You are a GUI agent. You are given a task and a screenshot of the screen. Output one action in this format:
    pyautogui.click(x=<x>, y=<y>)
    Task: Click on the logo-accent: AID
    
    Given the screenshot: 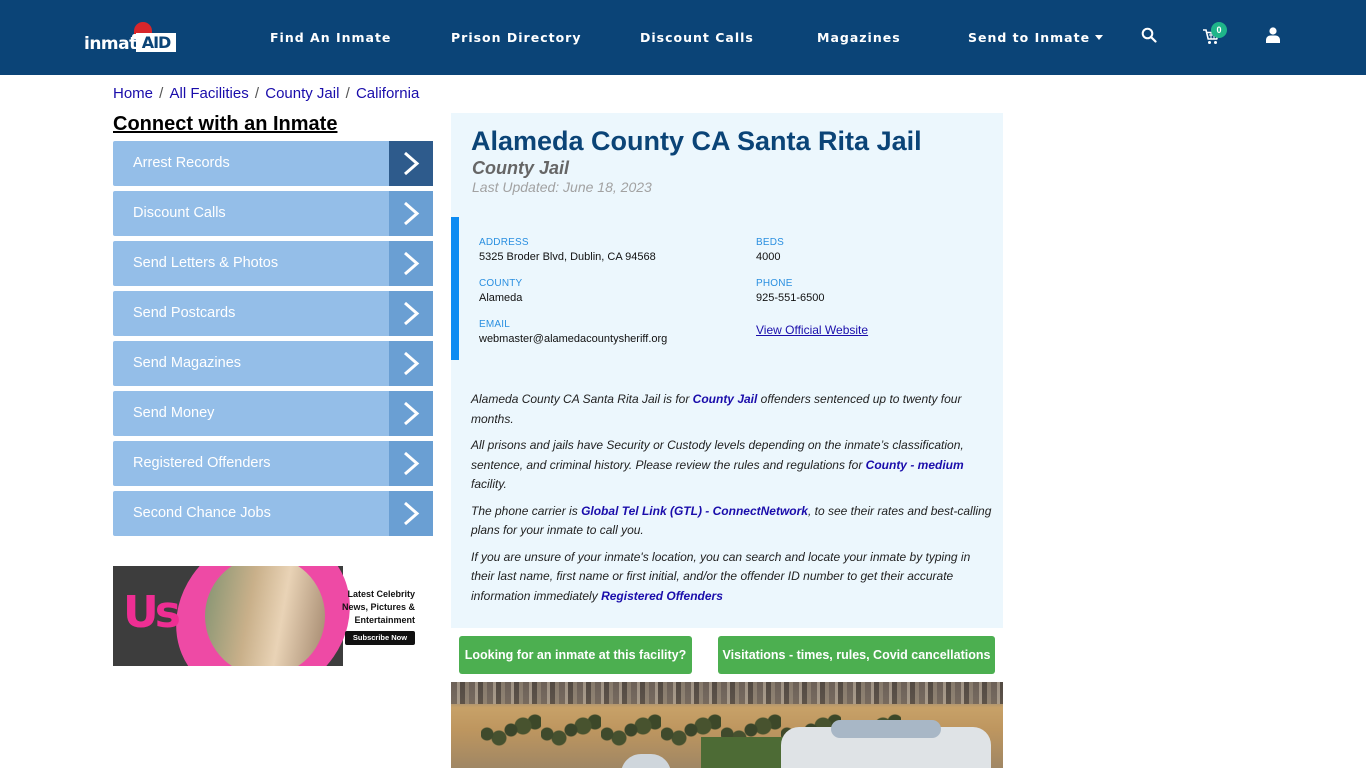 What is the action you would take?
    pyautogui.click(x=156, y=42)
    